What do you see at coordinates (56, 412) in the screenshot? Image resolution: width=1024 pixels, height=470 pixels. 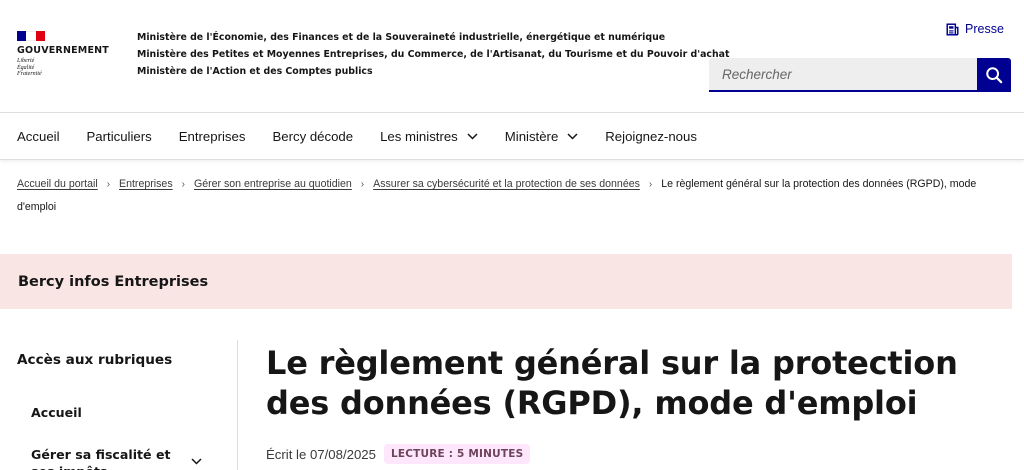 I see `sidebar-item-accueil: Accueil` at bounding box center [56, 412].